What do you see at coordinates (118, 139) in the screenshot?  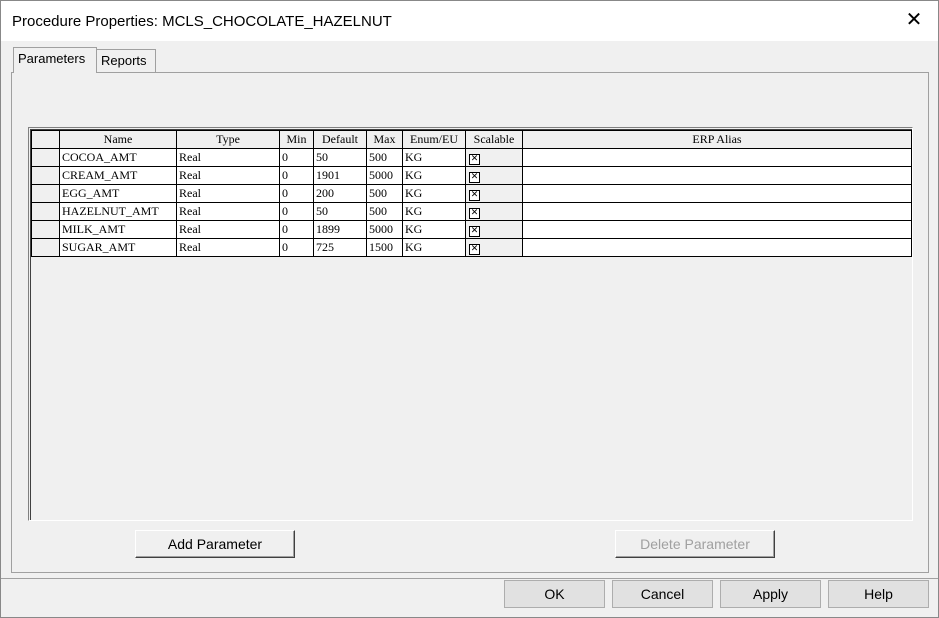 I see `column-header-name: Name` at bounding box center [118, 139].